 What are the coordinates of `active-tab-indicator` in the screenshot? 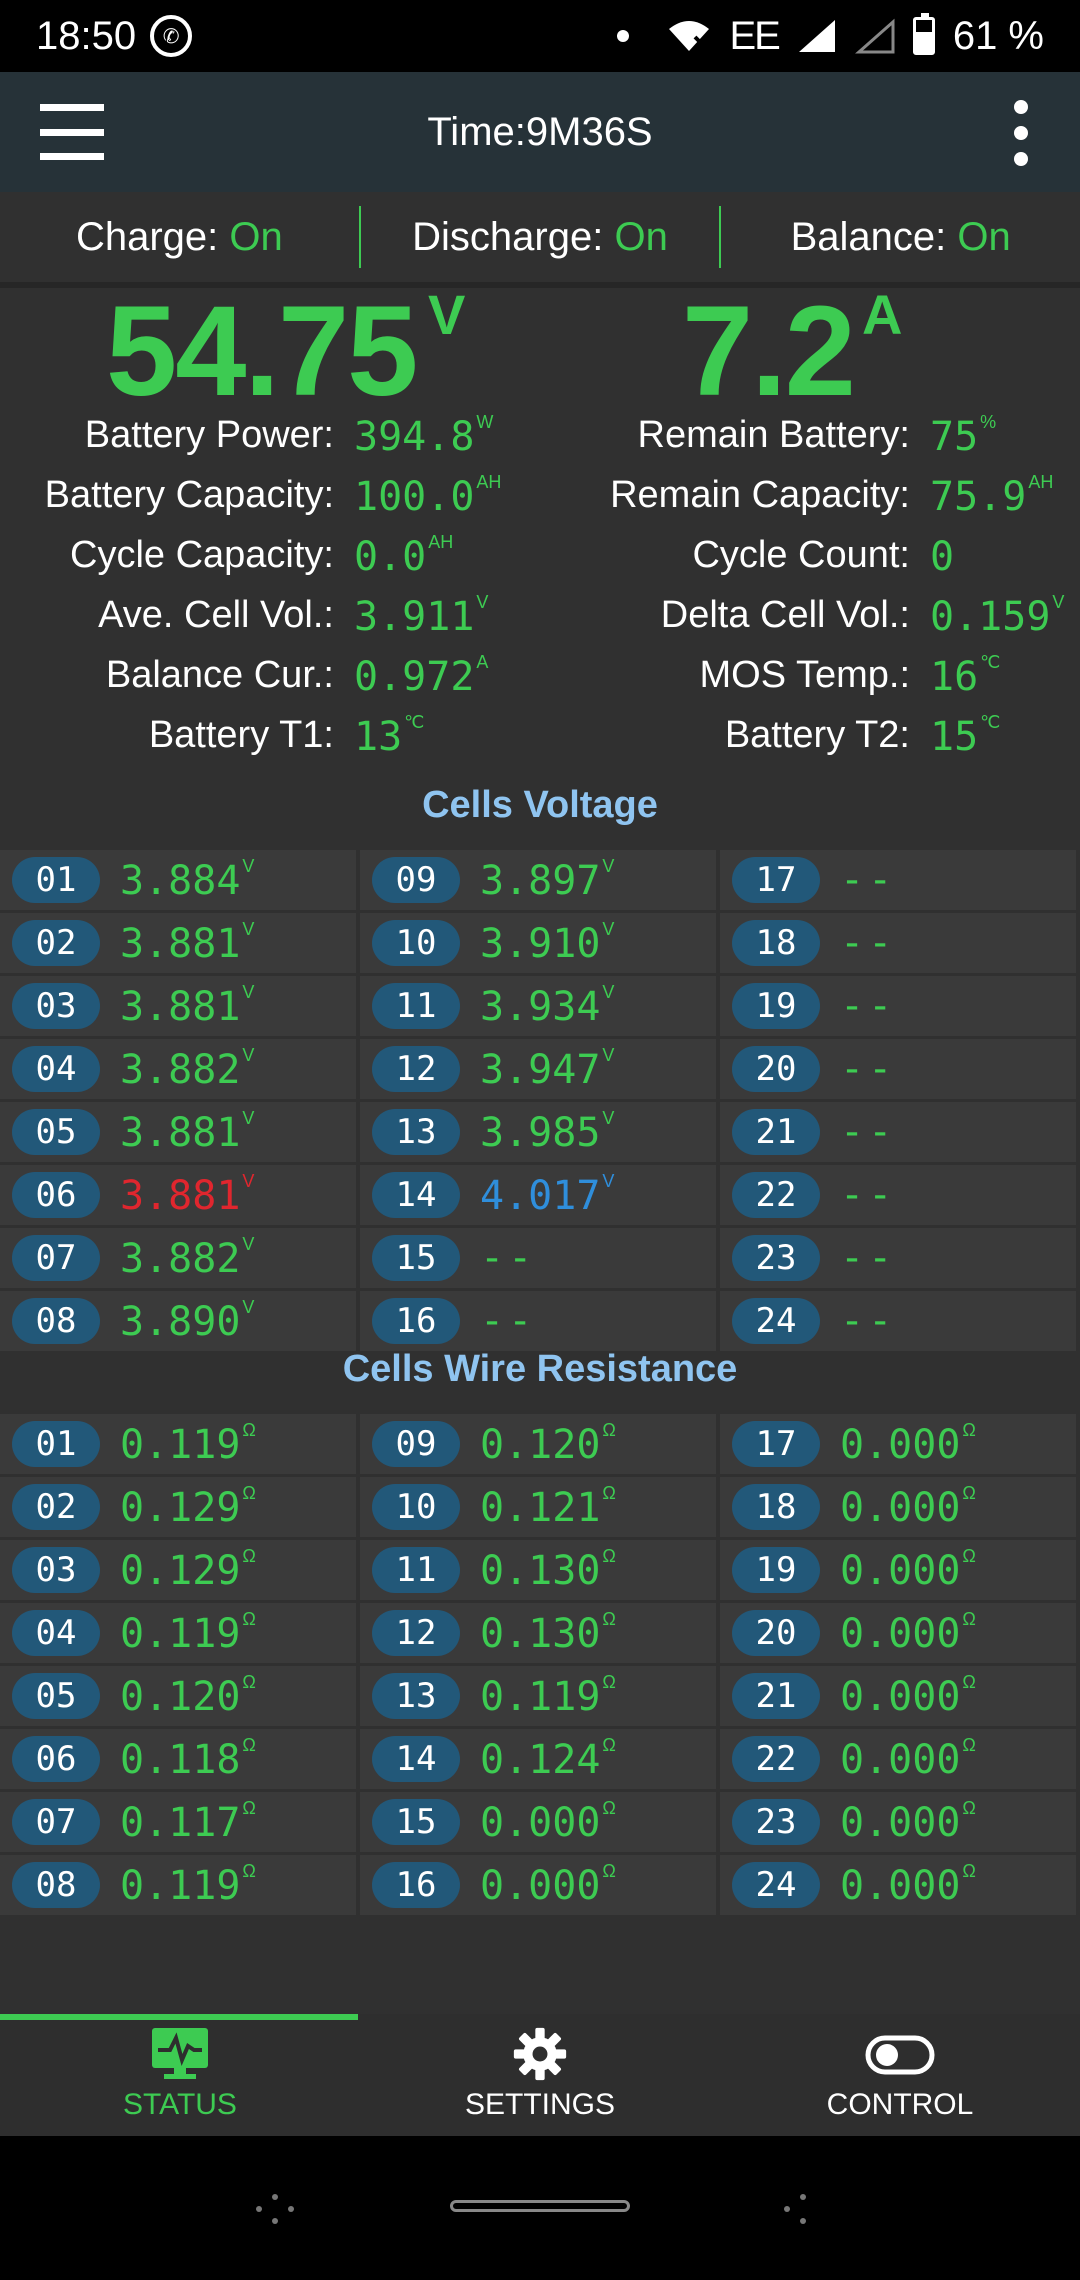 It's located at (179, 2017).